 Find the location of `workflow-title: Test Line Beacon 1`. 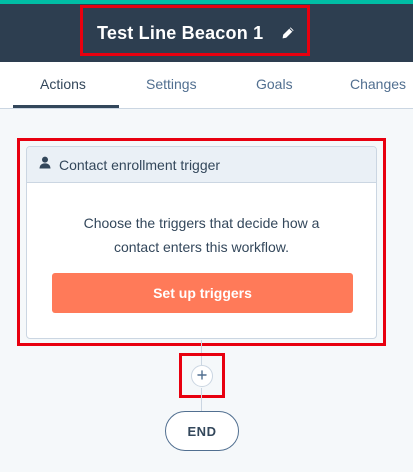

workflow-title: Test Line Beacon 1 is located at coordinates (180, 33).